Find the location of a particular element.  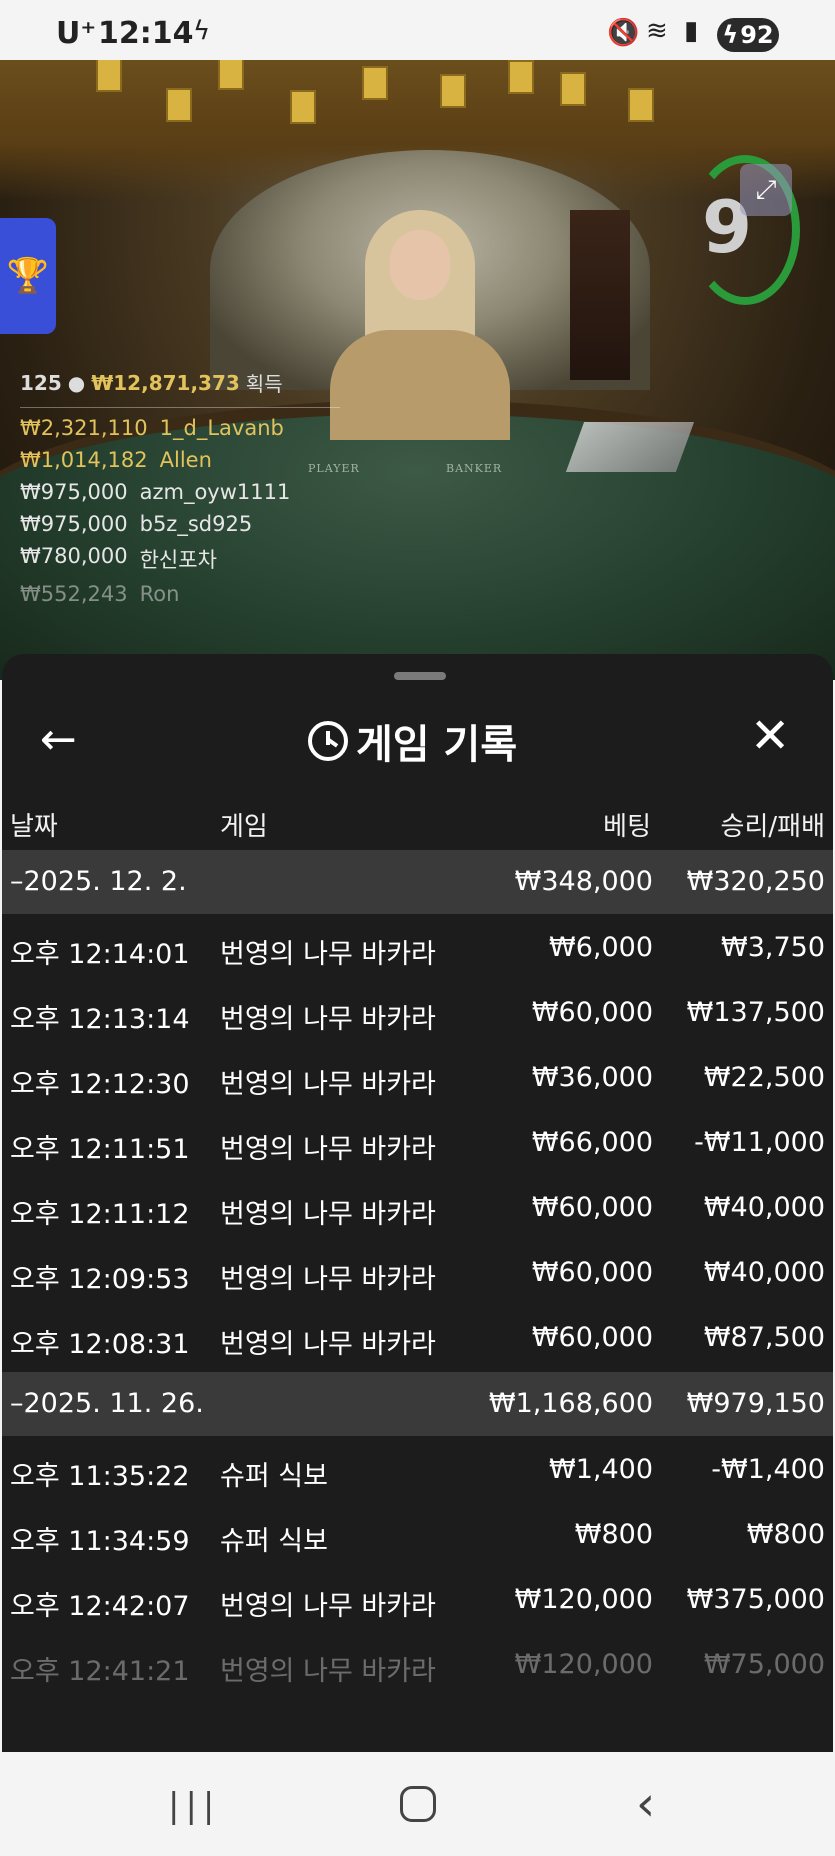

entry-name: 1_d_Lavanb is located at coordinates (221, 428).